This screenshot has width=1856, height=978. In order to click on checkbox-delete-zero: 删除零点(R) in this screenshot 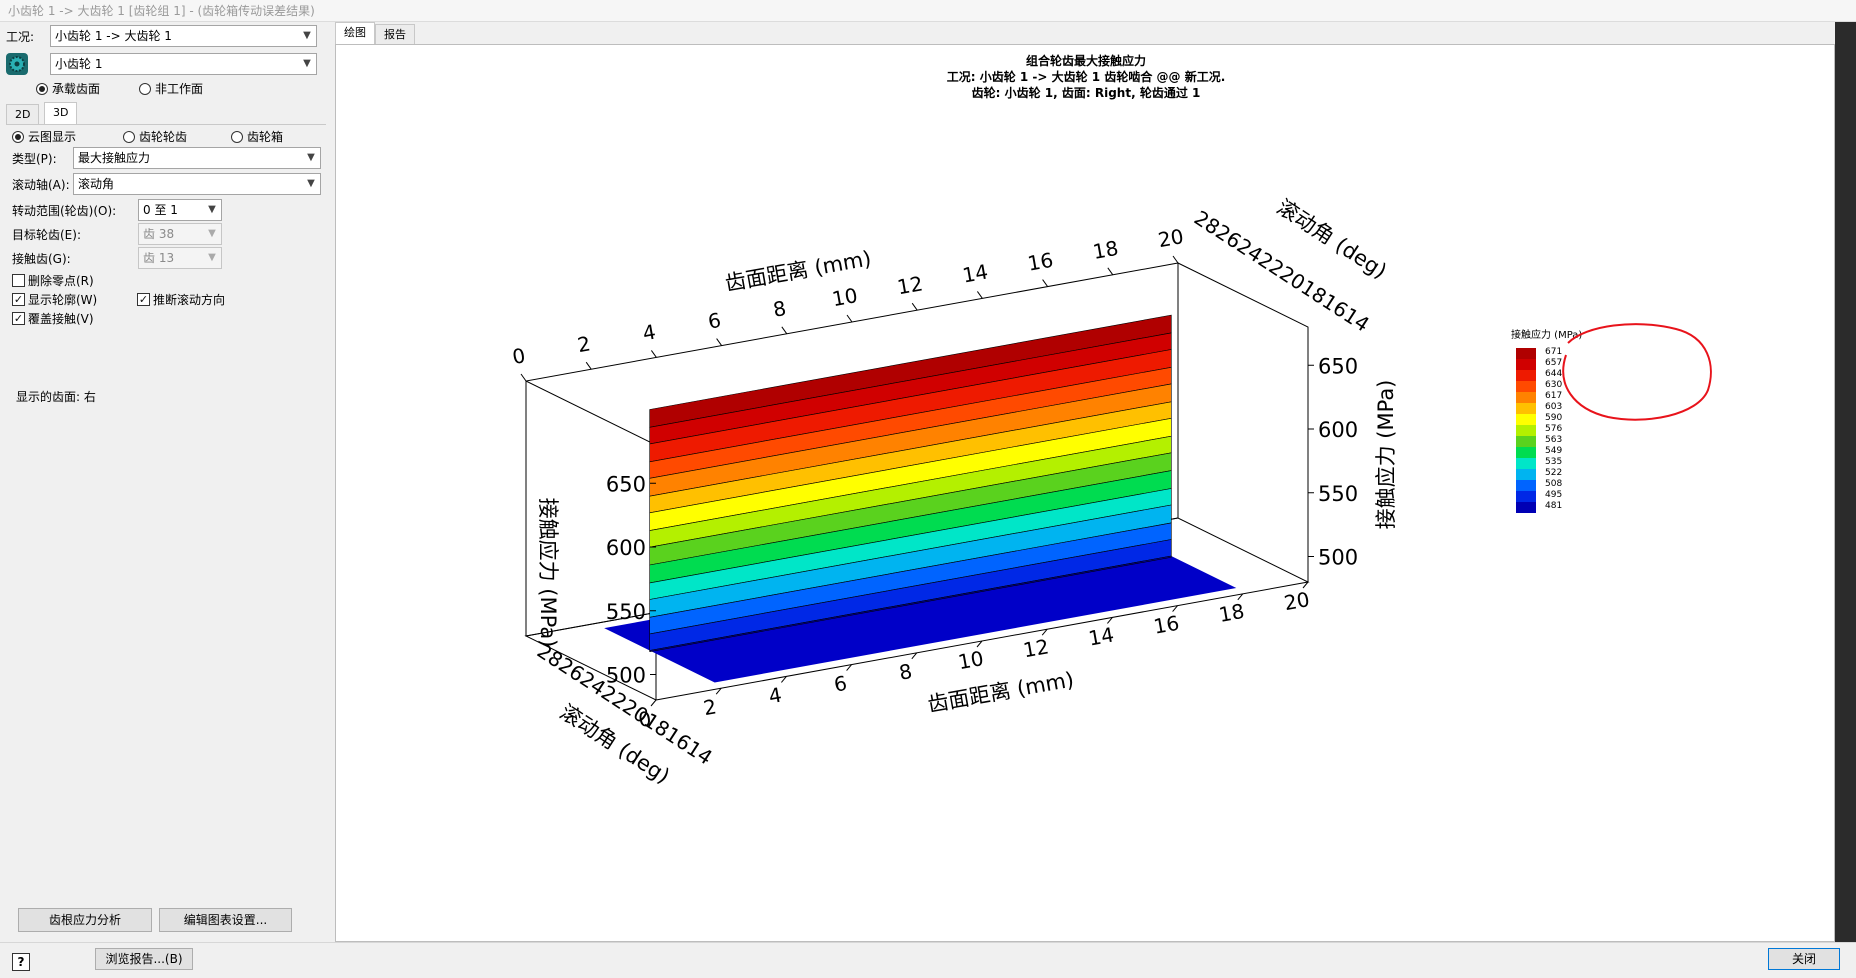, I will do `click(53, 280)`.